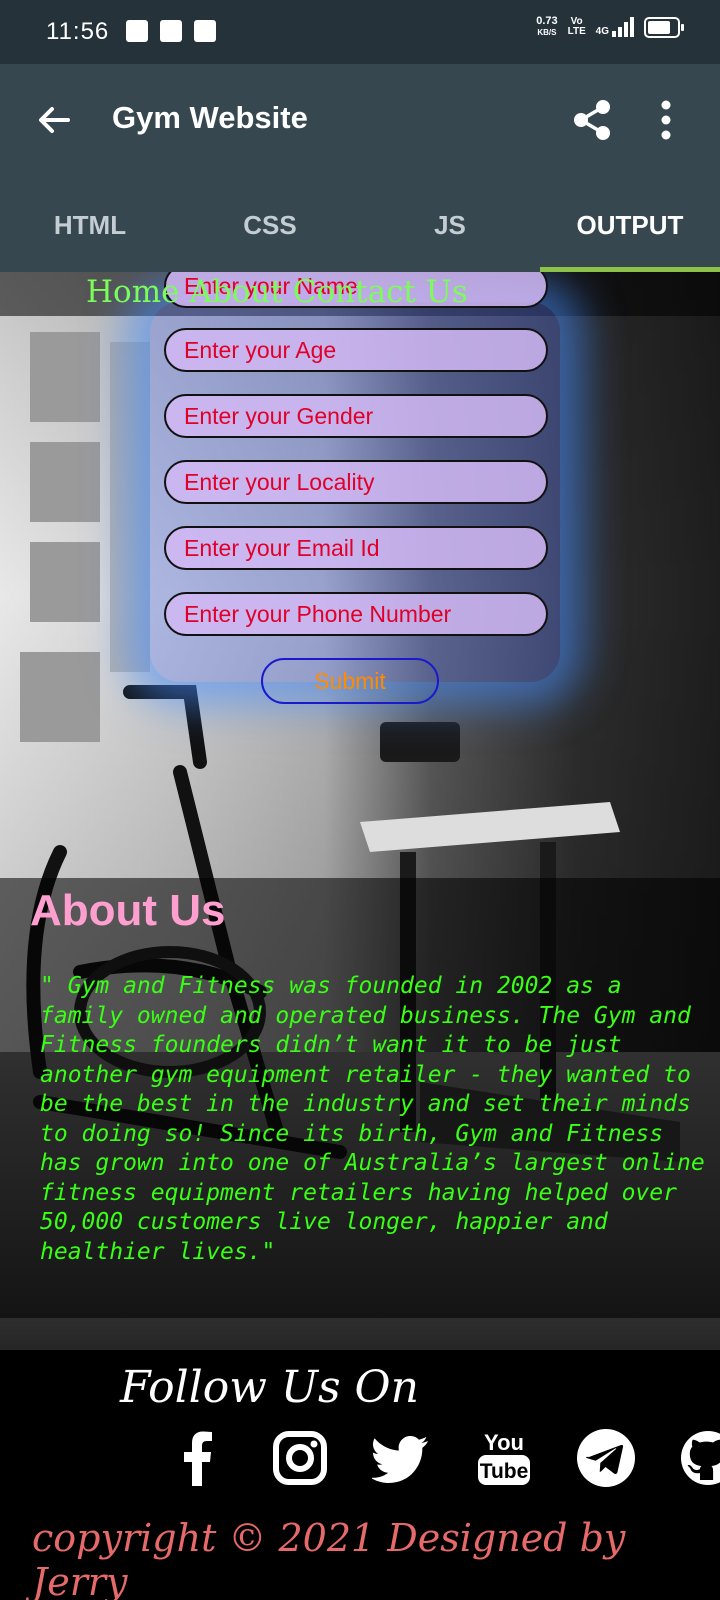  Describe the element at coordinates (356, 548) in the screenshot. I see `email-input` at that location.